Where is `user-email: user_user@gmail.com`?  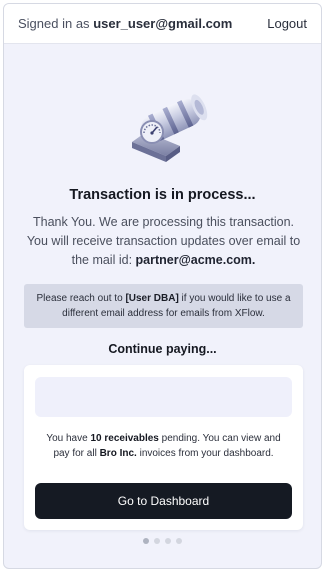
user-email: user_user@gmail.com is located at coordinates (163, 23).